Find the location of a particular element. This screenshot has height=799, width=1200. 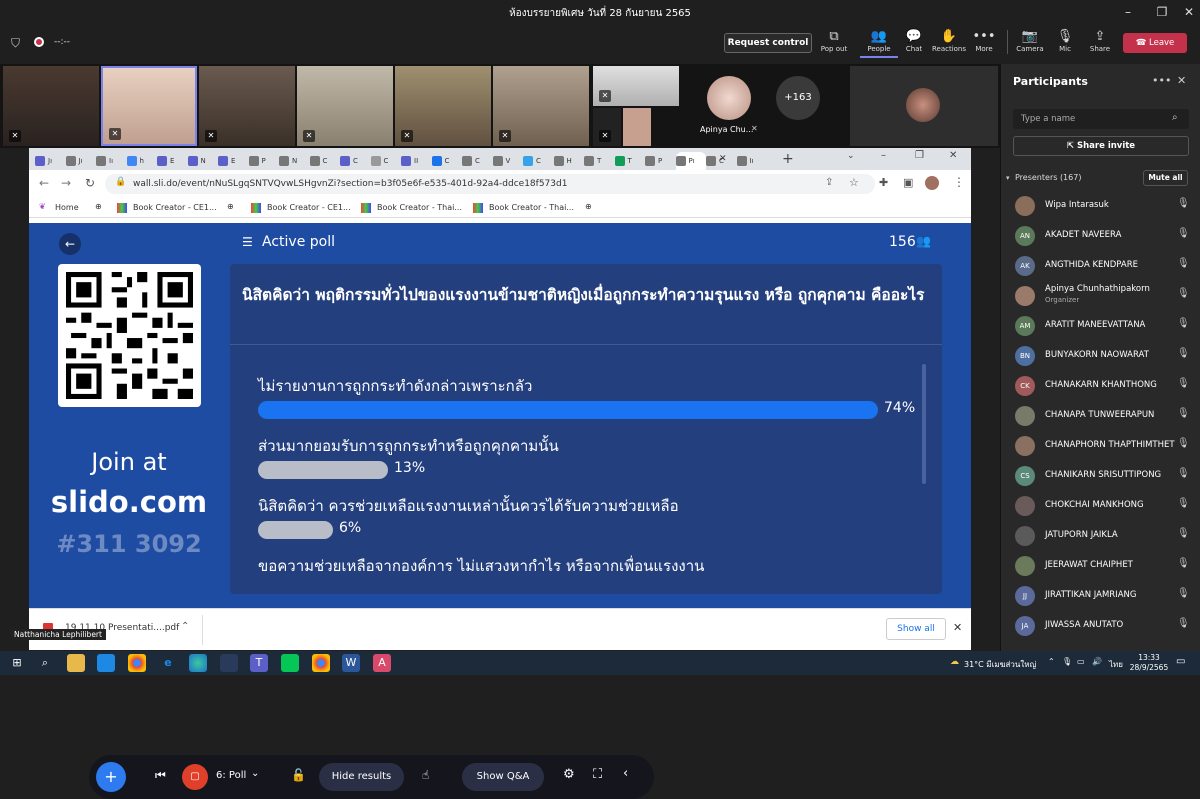

participant-row: JATUPORN JAIKLA 🎙 is located at coordinates (1103, 536).